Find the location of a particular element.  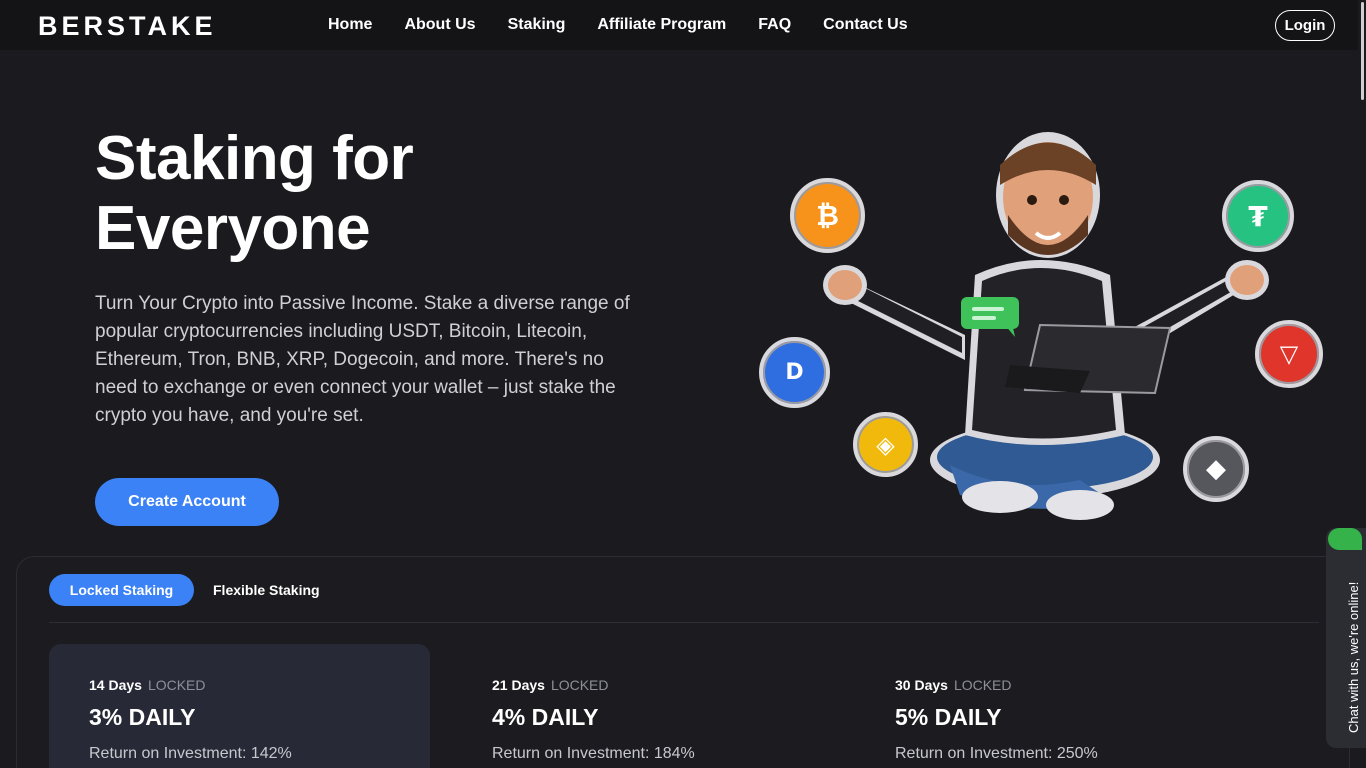

tab-locked-staking: Locked Staking is located at coordinates (121, 590).